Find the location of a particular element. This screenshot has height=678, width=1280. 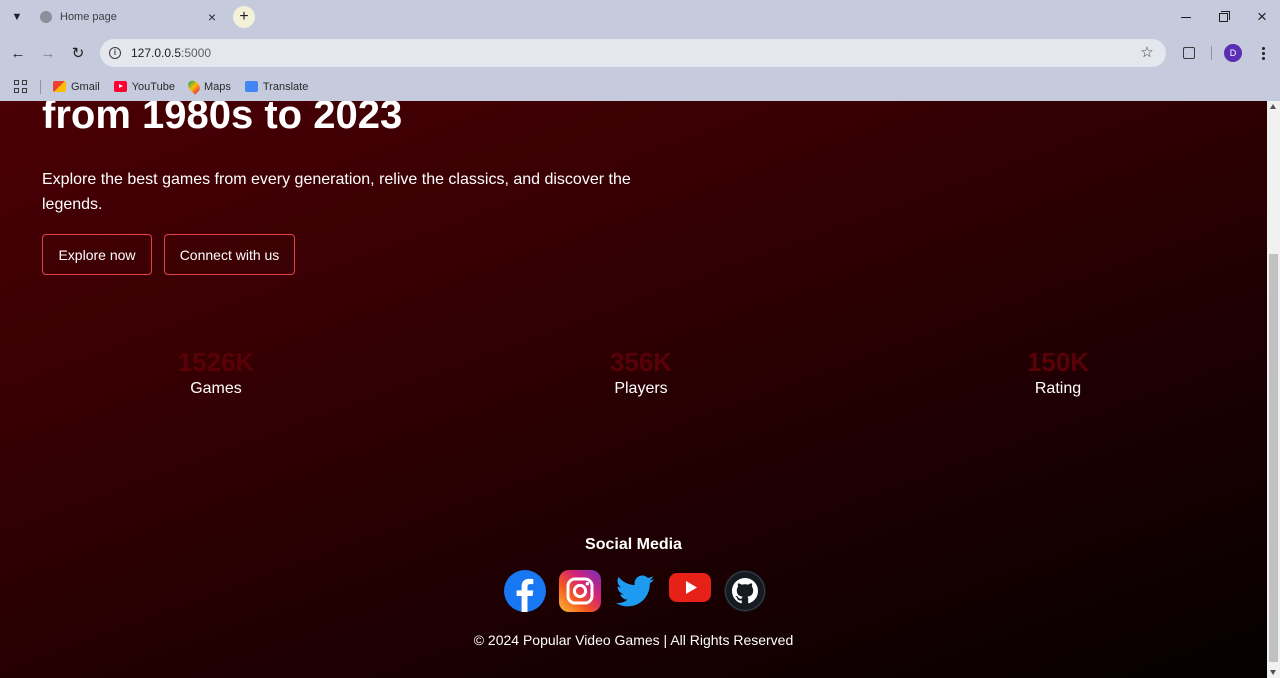

stat-value: 1526K is located at coordinates (216, 362).